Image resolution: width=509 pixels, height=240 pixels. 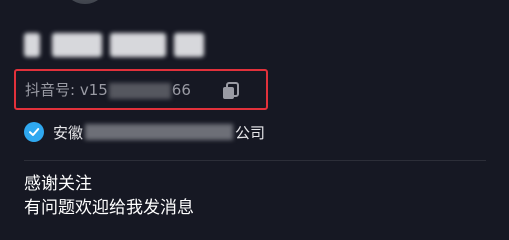 What do you see at coordinates (231, 91) in the screenshot?
I see `copy-icon` at bounding box center [231, 91].